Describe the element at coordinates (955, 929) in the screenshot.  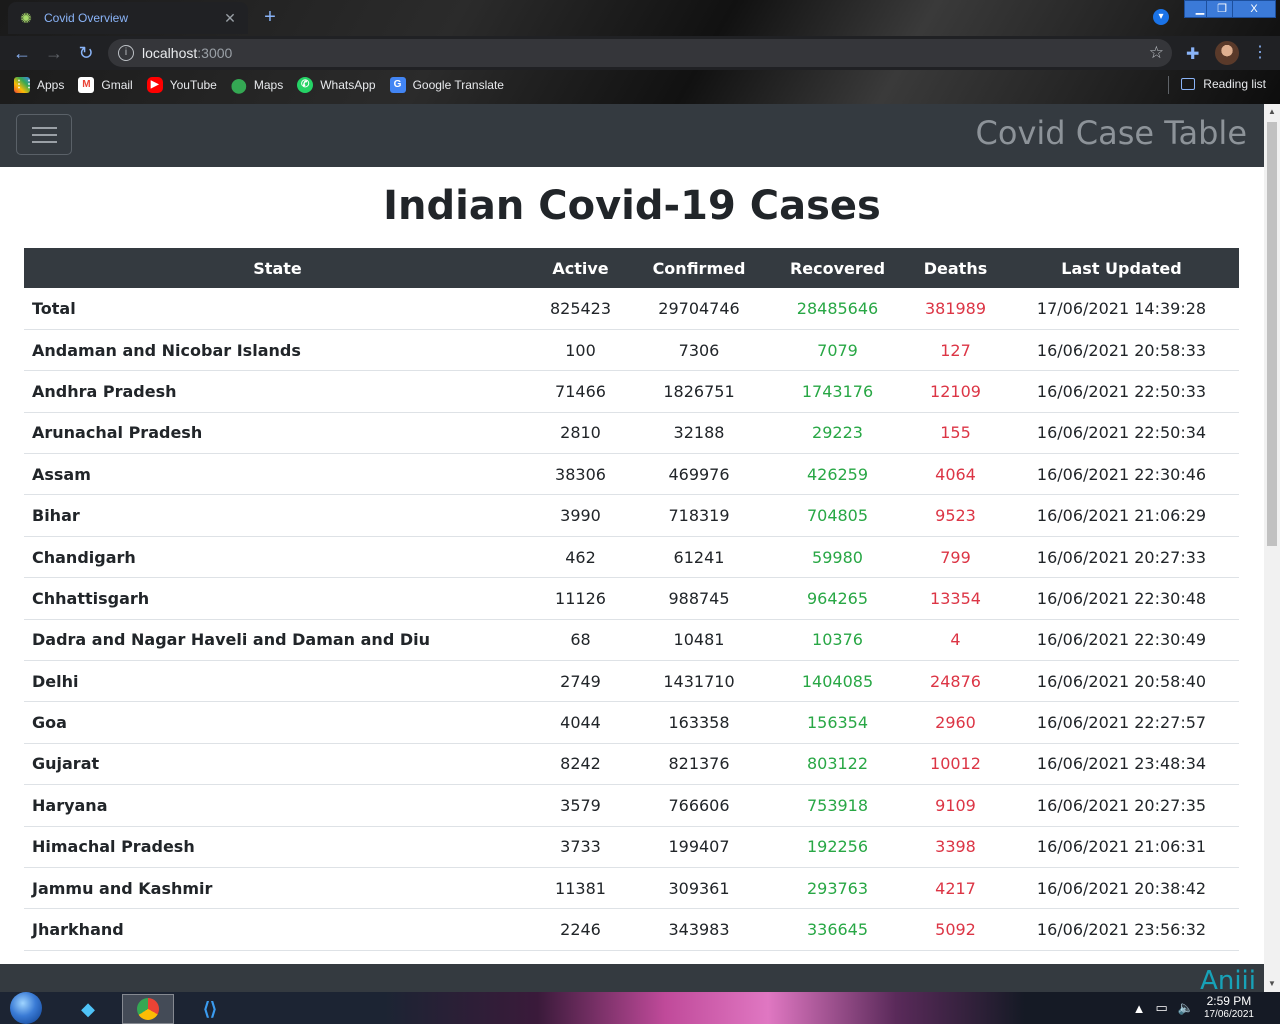
I see `cell-deaths: 5092` at that location.